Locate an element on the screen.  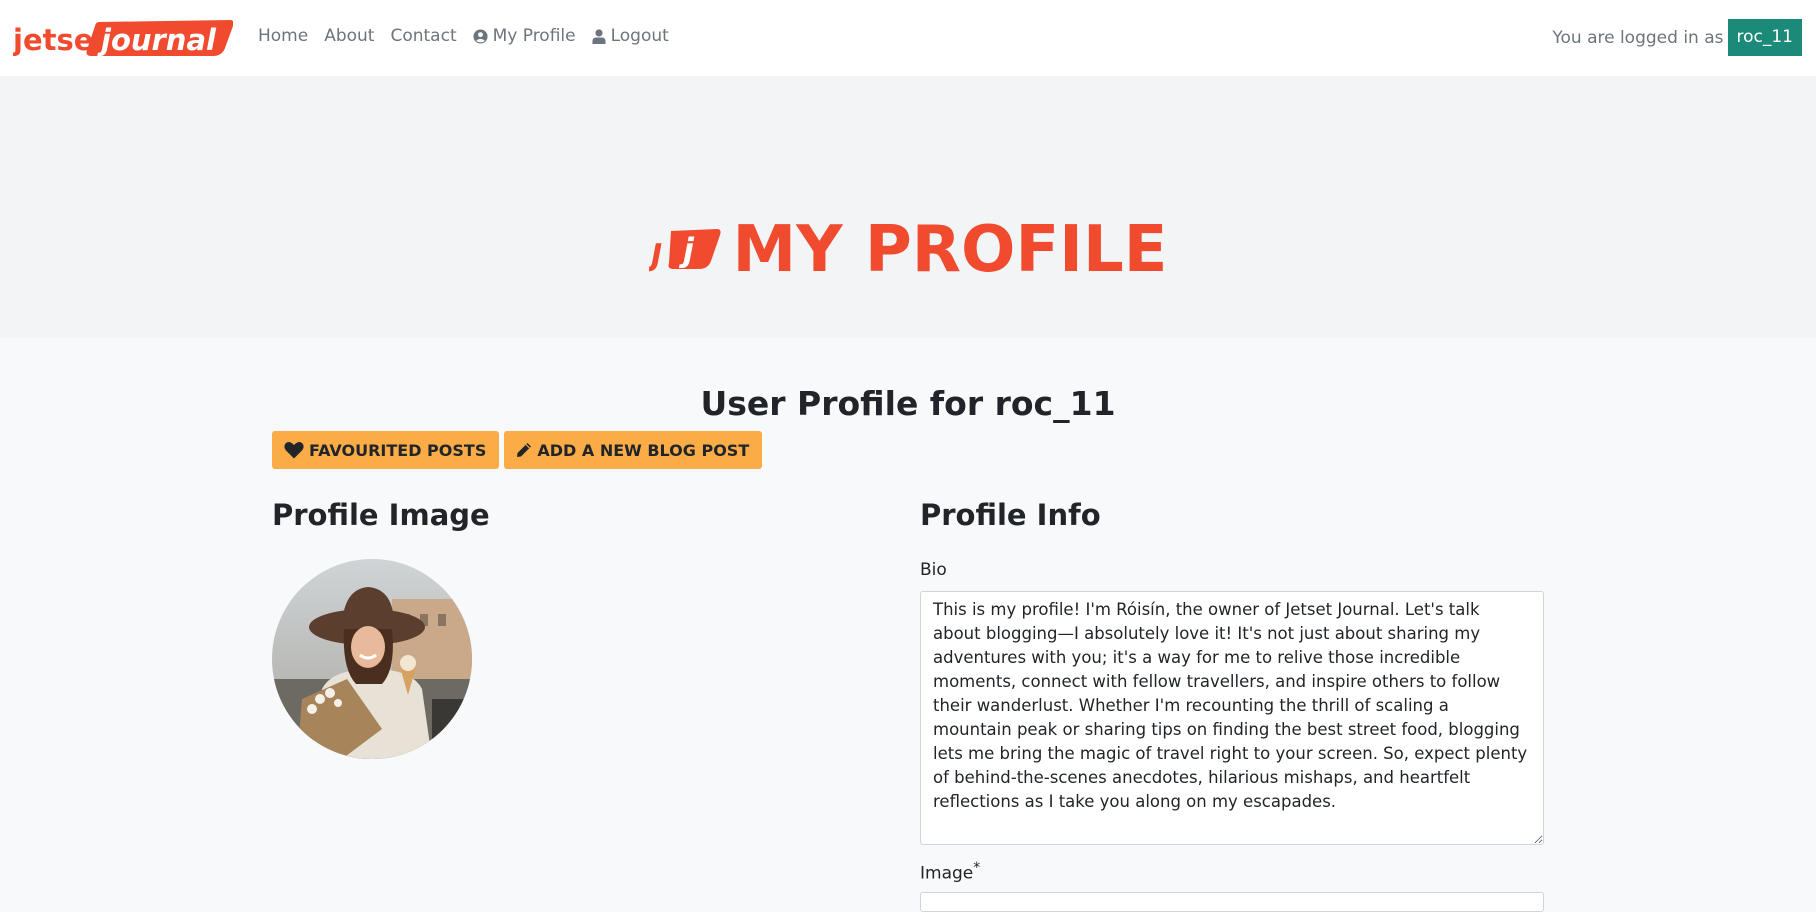
nav-my-profile-link: My Profile is located at coordinates (524, 36).